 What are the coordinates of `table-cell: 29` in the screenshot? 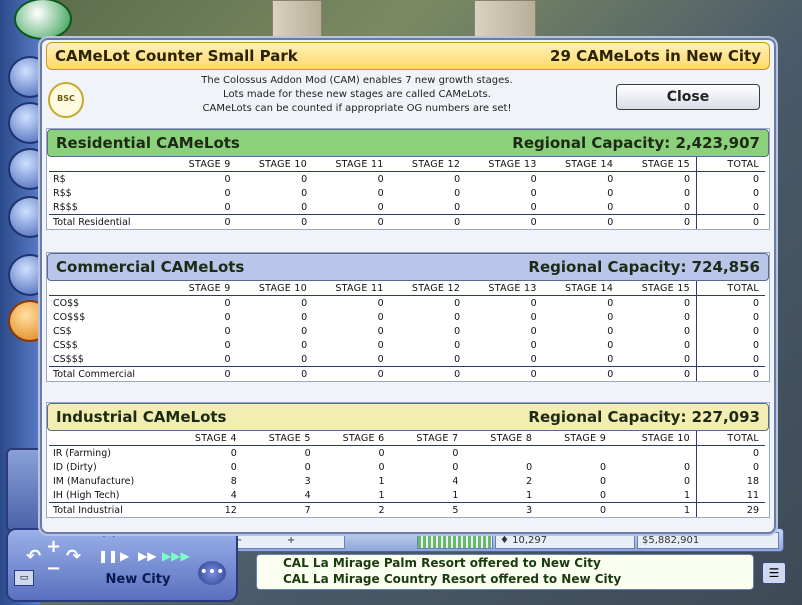 It's located at (730, 509).